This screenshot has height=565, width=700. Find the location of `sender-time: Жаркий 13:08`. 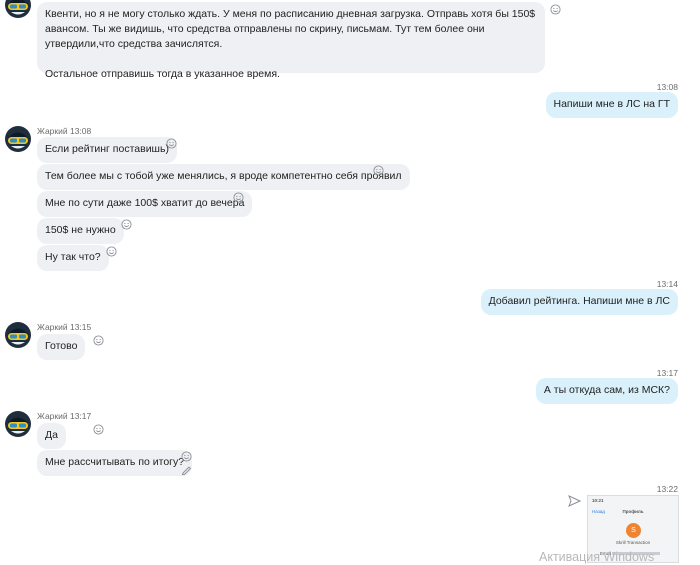

sender-time: Жаркий 13:08 is located at coordinates (64, 131).